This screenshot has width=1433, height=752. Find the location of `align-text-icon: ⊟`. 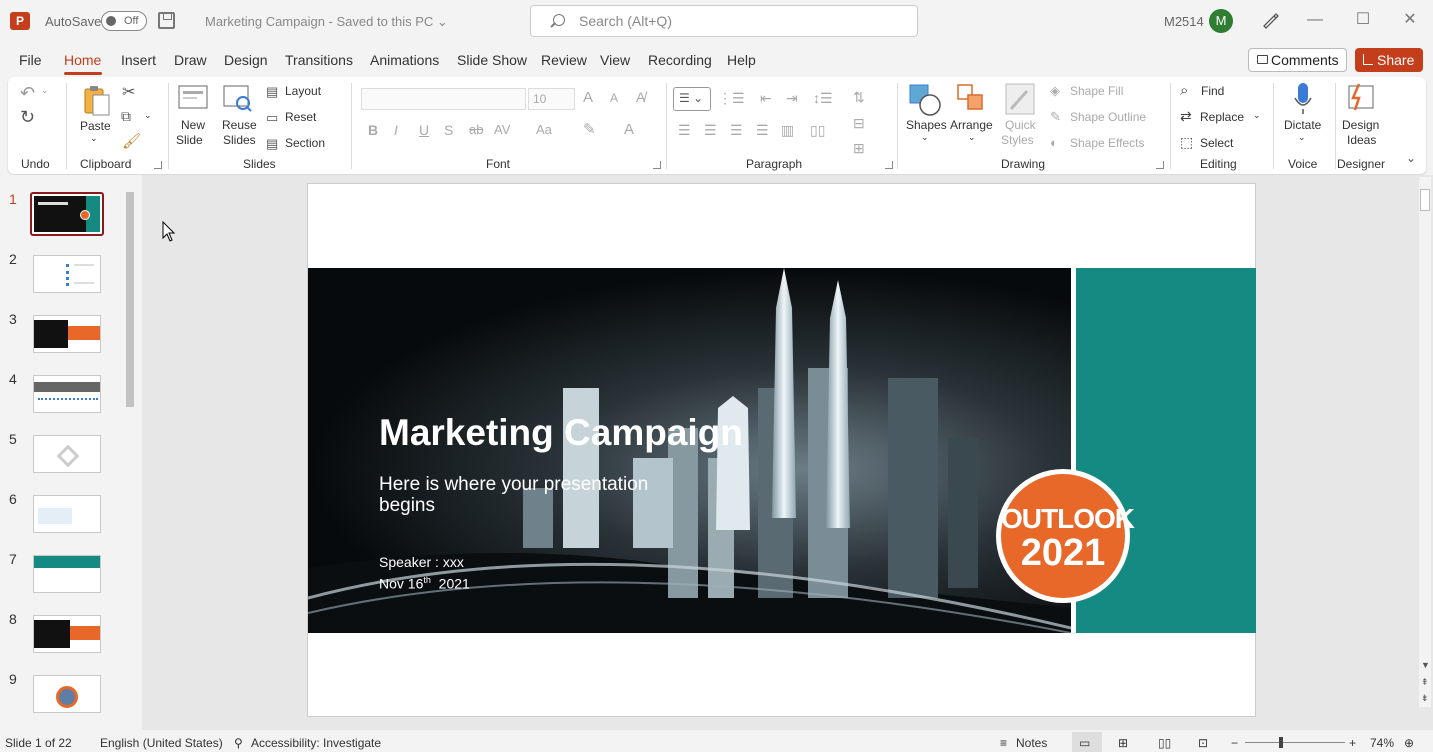

align-text-icon: ⊟ is located at coordinates (859, 123).